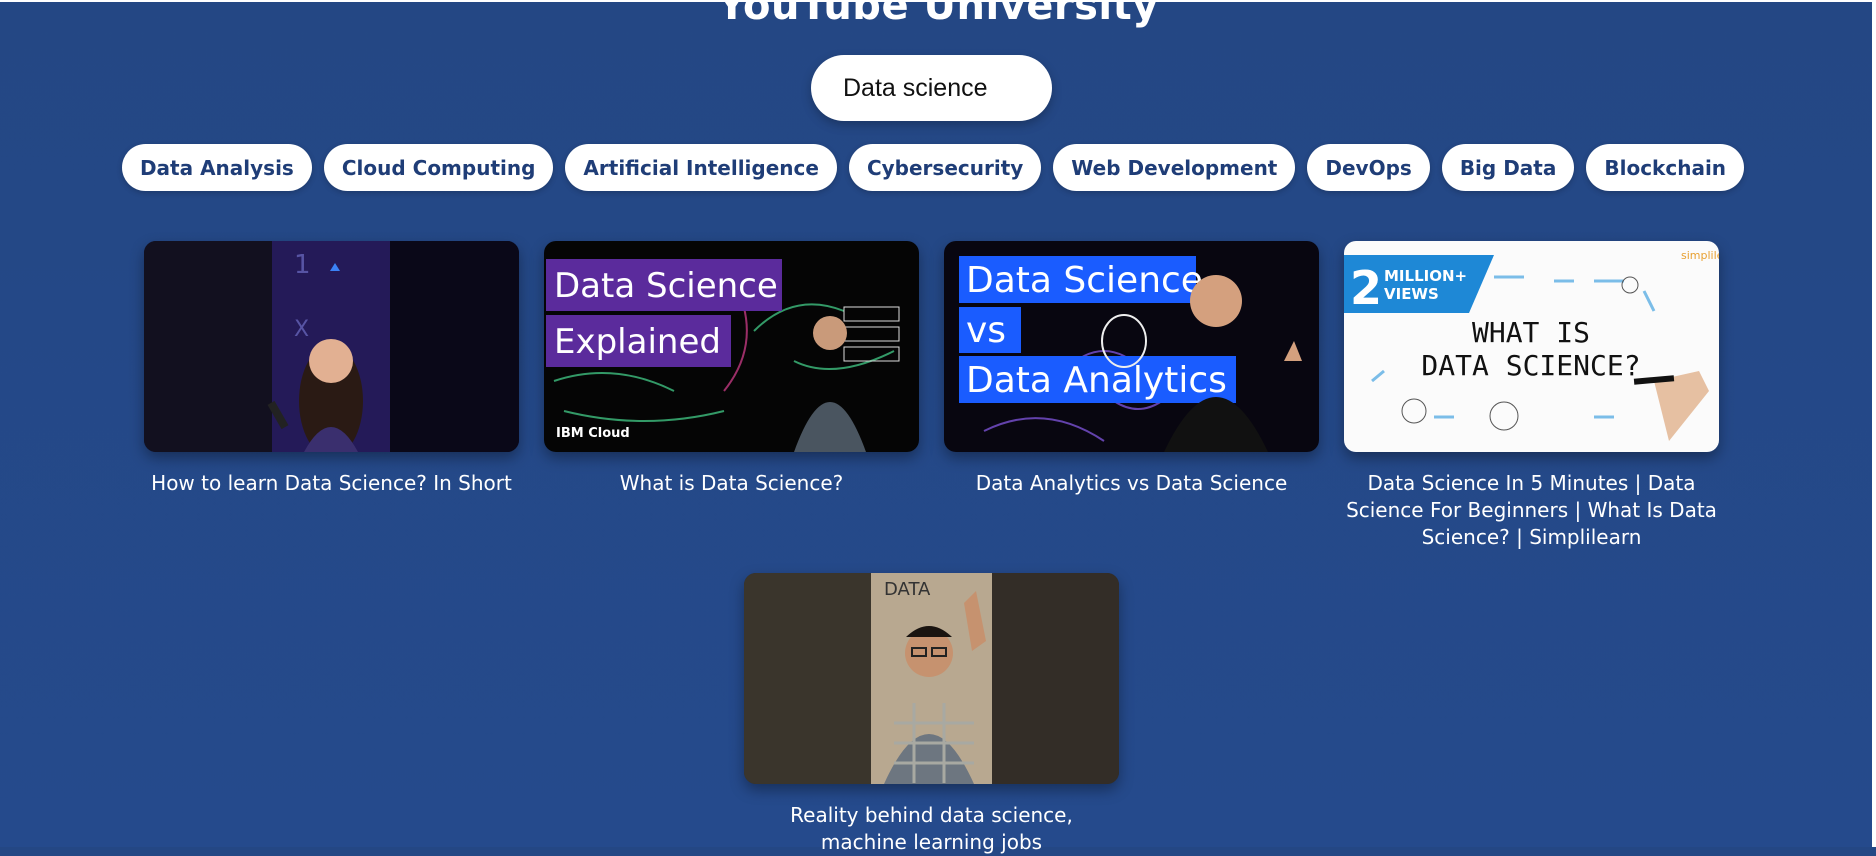  I want to click on views-badge-number: 2, so click(1366, 288).